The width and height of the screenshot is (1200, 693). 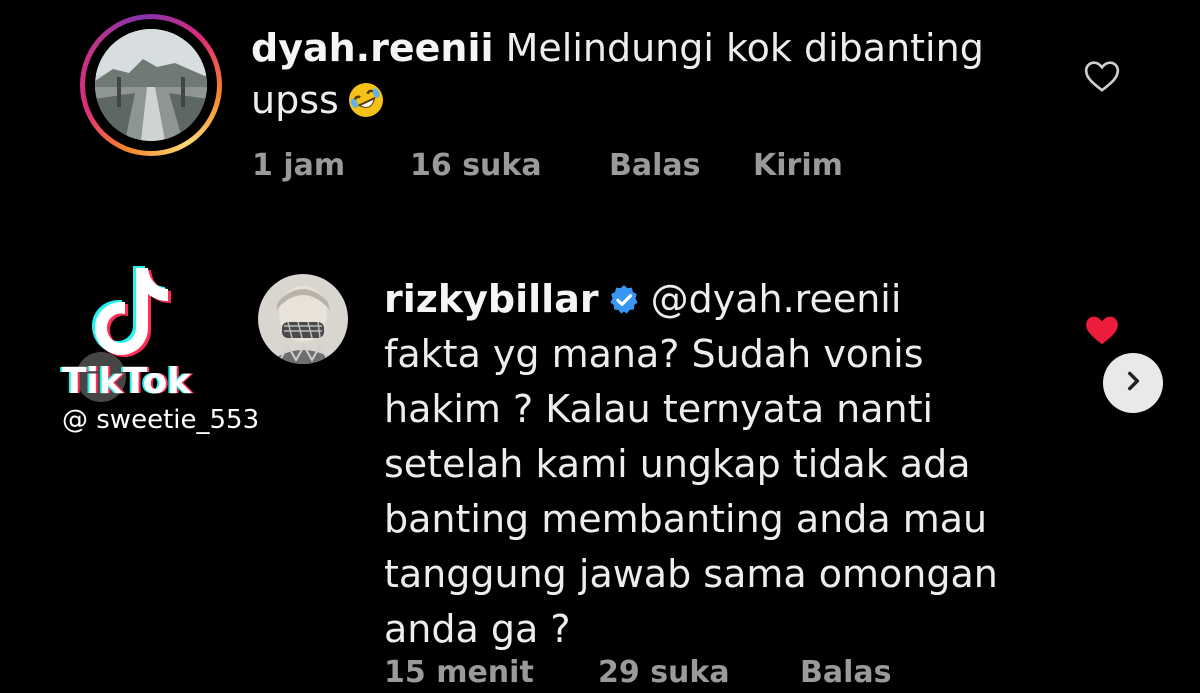 I want to click on comment-text-line: setelah kami ungkap tidak ada, so click(x=677, y=464).